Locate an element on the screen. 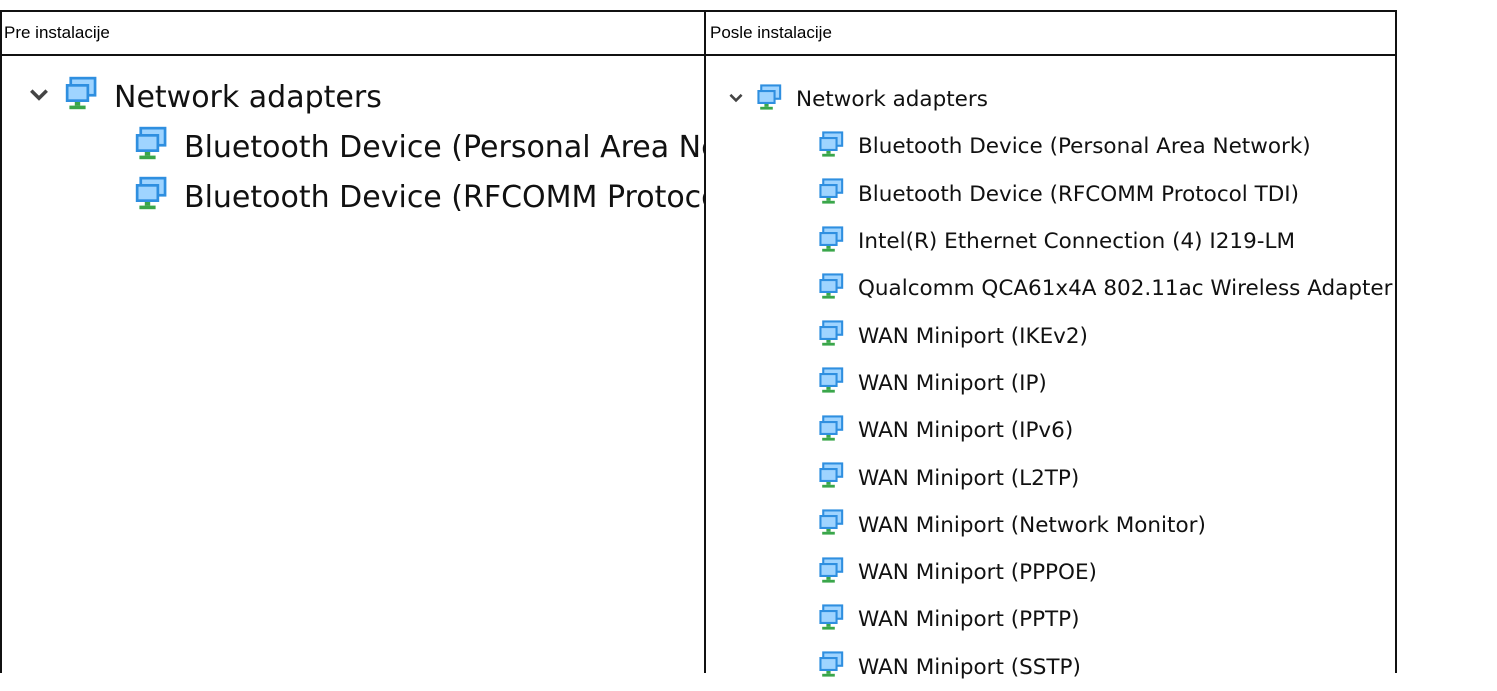  tree-item-label: WAN Miniport (IKEv2) is located at coordinates (973, 336).